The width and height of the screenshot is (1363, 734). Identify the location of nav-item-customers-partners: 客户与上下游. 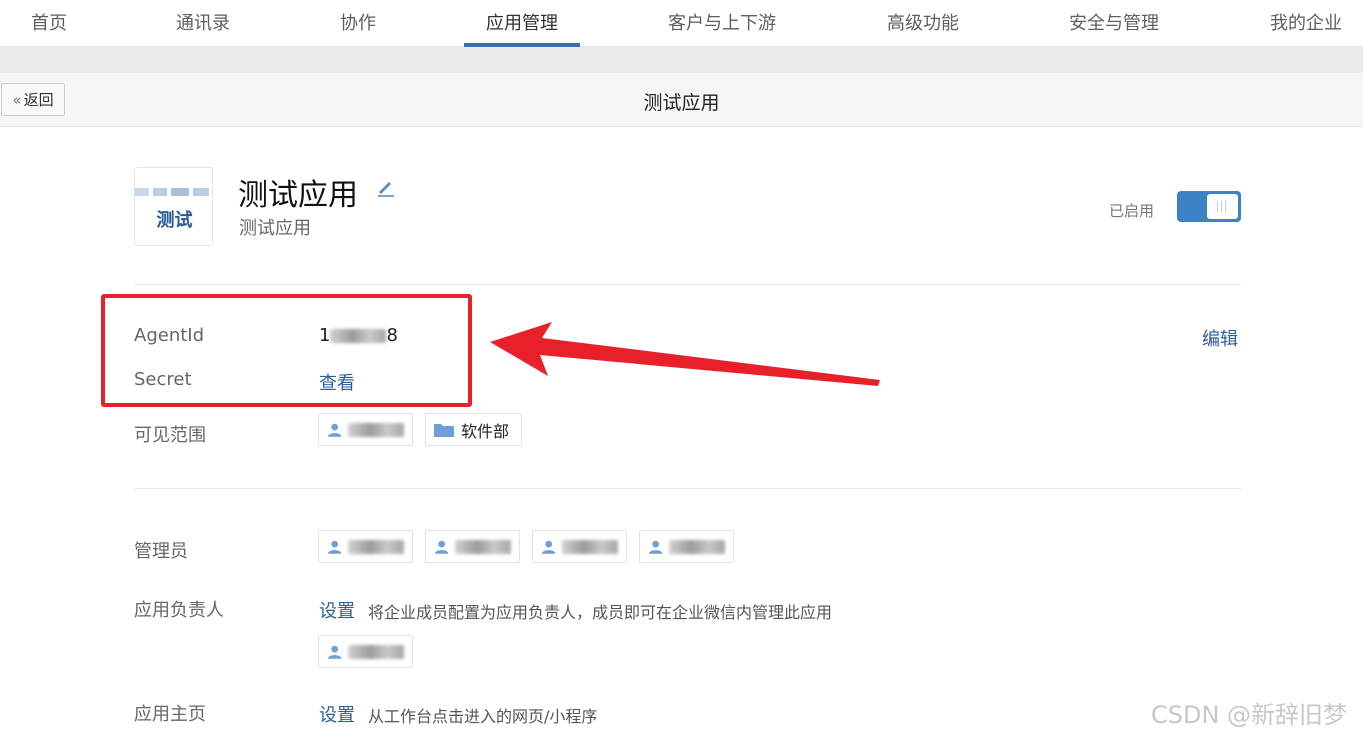
(722, 22).